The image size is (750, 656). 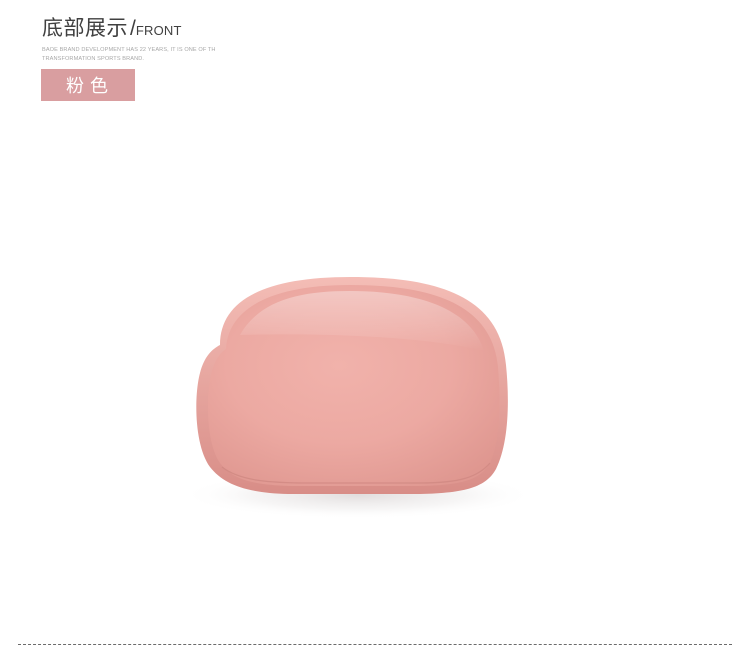 I want to click on section-title-chinese: 底部展示, so click(x=85, y=28).